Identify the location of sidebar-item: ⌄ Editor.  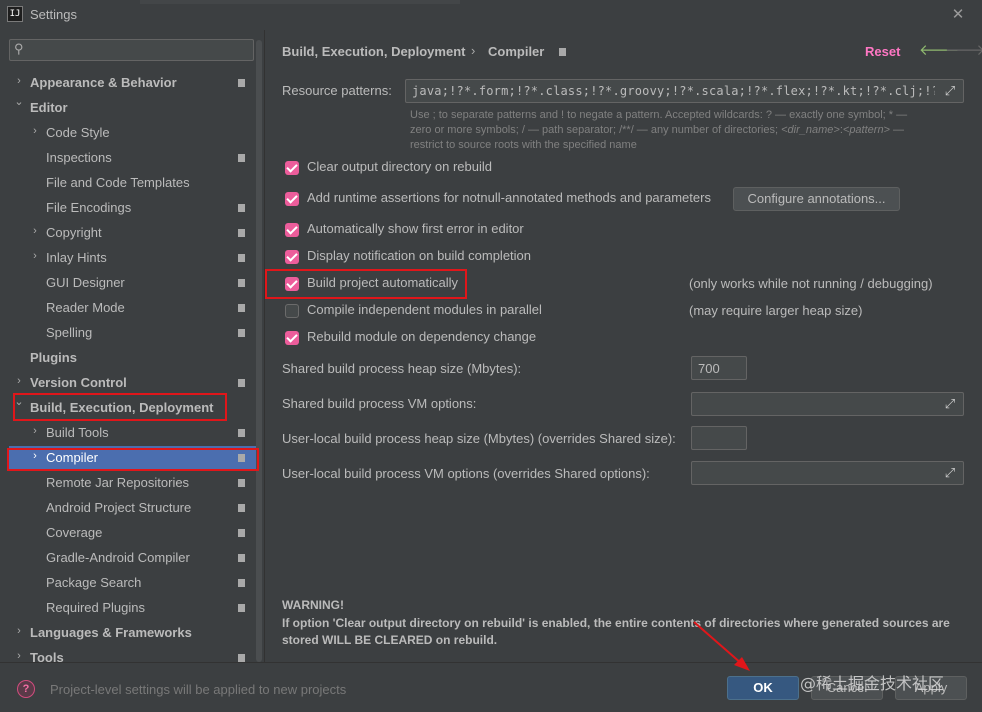
(128, 108).